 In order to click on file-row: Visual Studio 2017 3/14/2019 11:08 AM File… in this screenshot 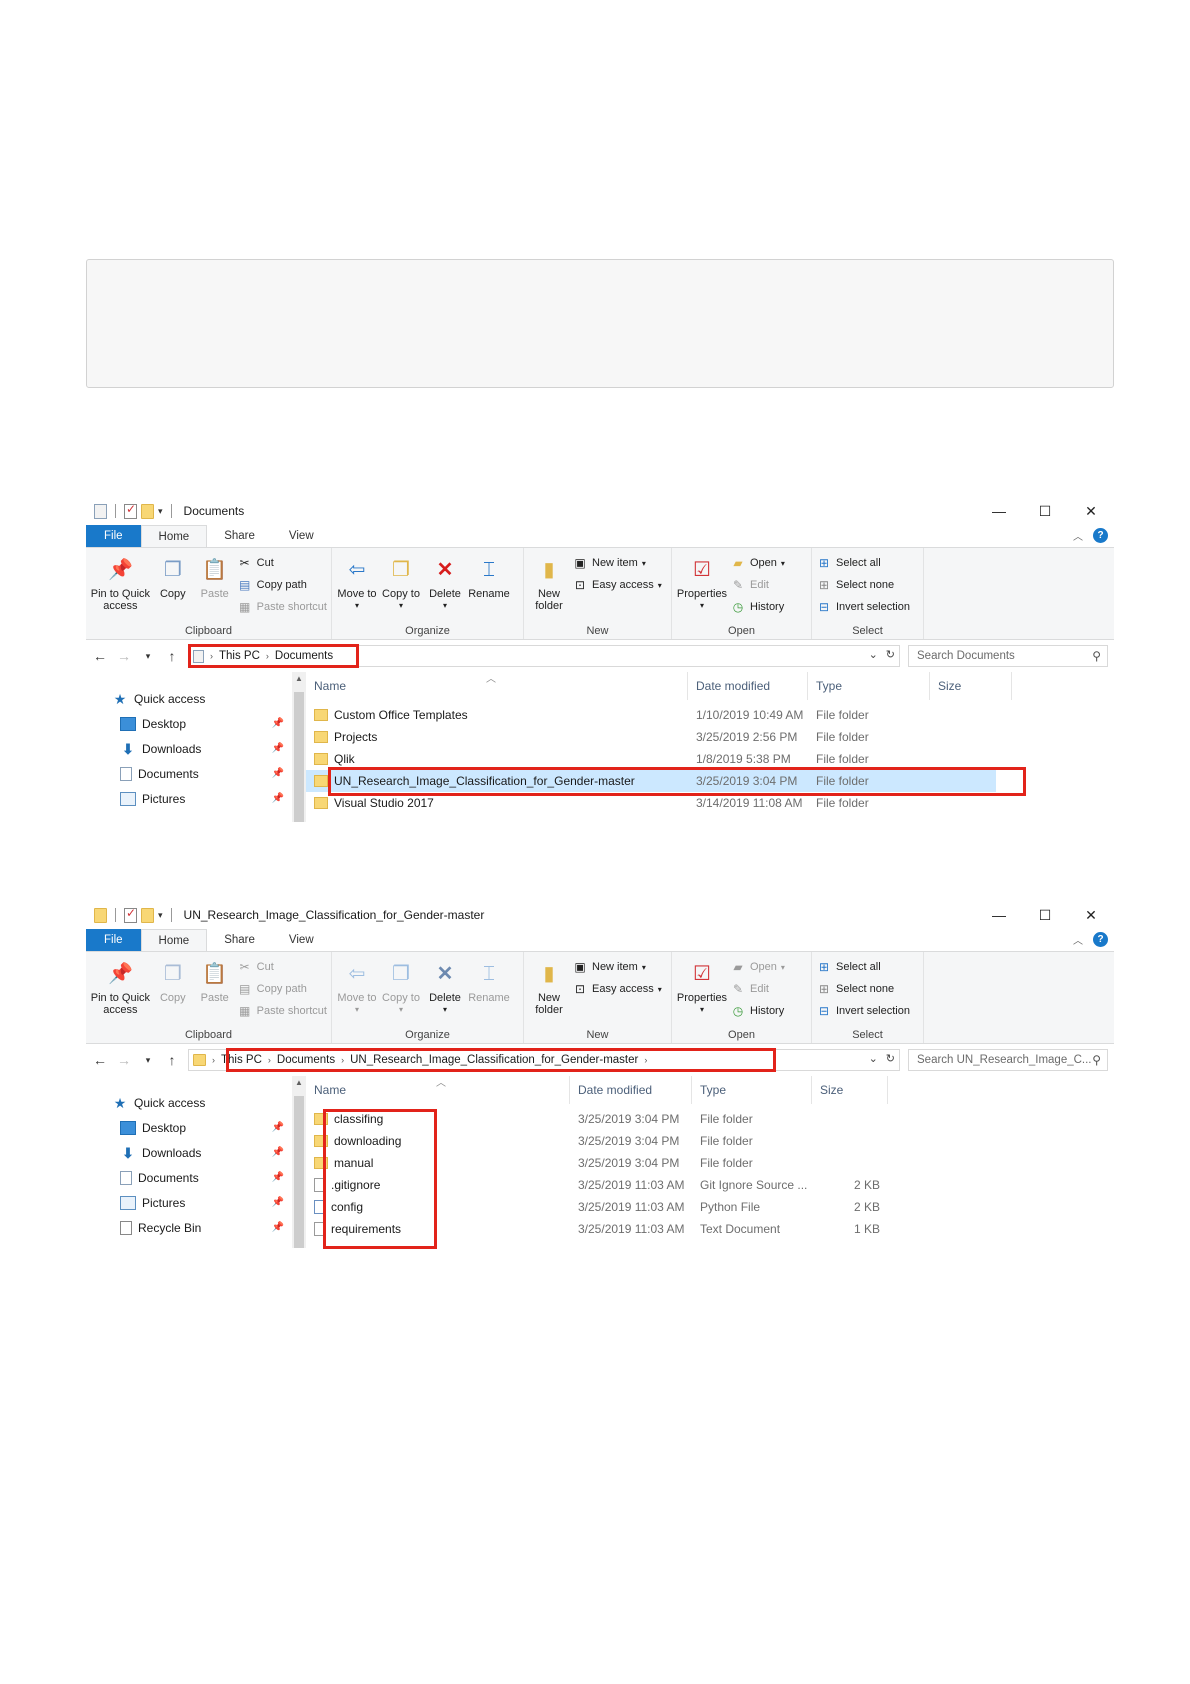, I will do `click(710, 803)`.